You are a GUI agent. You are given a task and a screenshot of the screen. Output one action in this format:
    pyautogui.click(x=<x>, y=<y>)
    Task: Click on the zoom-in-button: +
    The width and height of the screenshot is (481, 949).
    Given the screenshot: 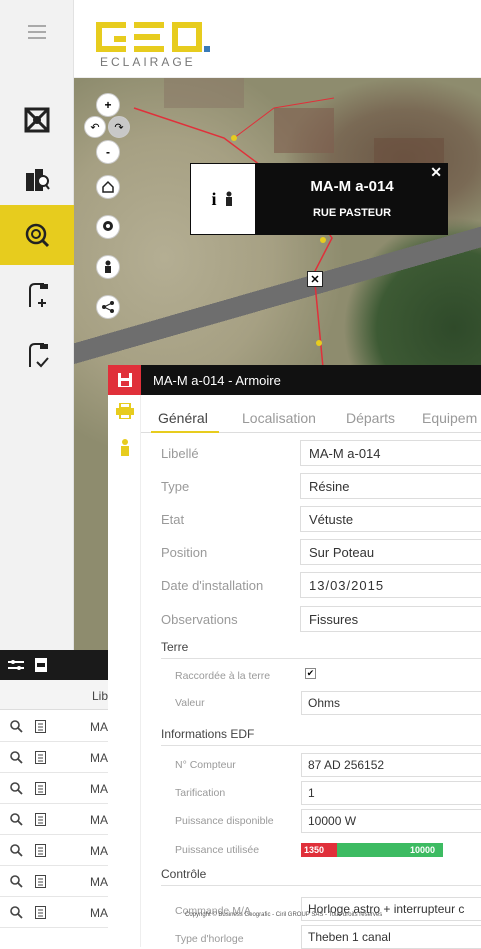 What is the action you would take?
    pyautogui.click(x=108, y=105)
    